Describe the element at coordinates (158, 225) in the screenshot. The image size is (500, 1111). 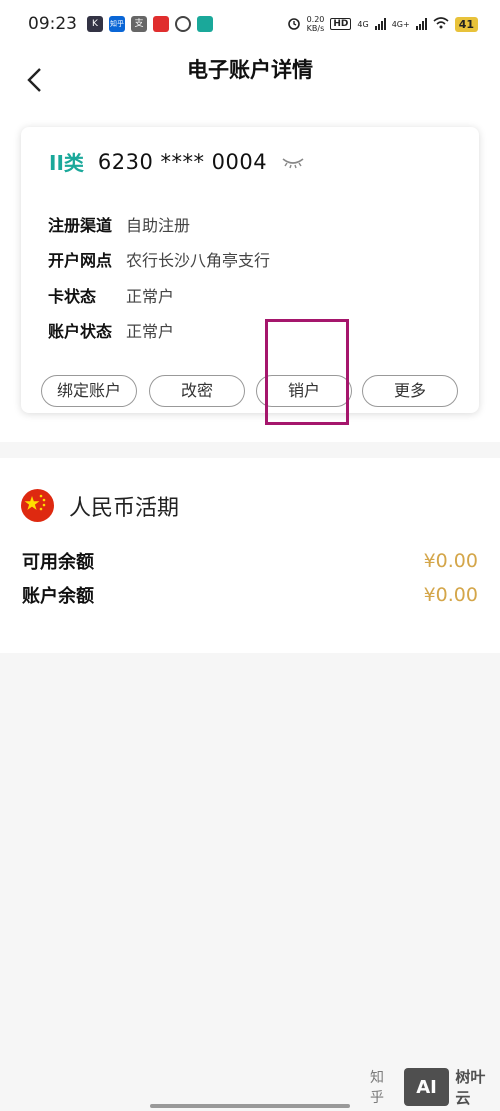
I see `info-value: 自助注册` at that location.